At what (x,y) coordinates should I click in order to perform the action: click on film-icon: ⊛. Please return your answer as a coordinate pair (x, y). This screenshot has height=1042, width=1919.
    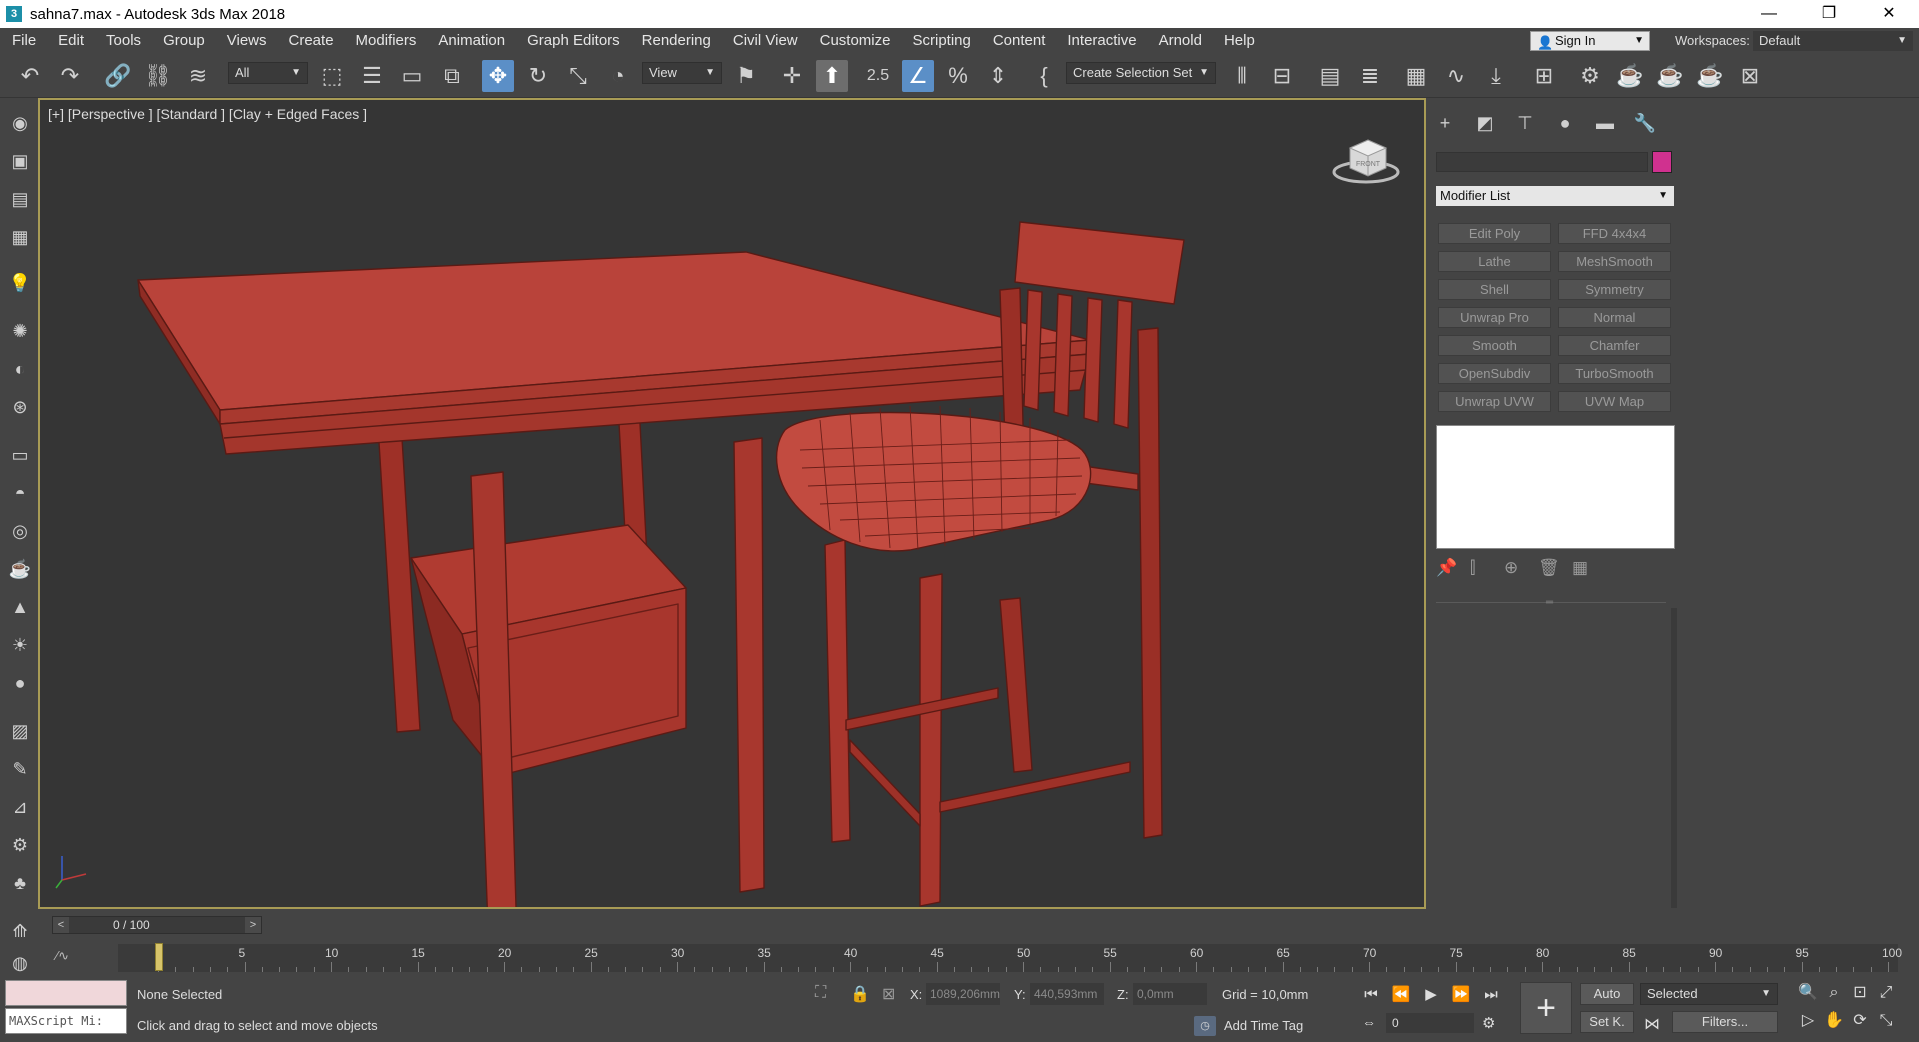
    Looking at the image, I should click on (20, 407).